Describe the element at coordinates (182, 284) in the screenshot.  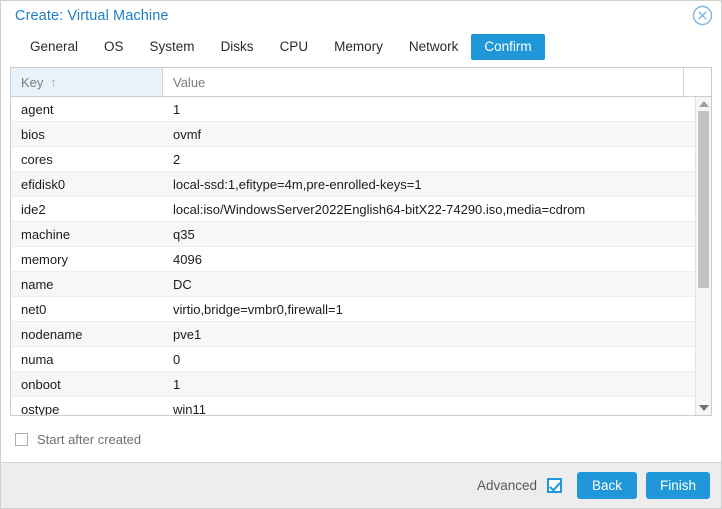
I see `cell-value: DC` at that location.